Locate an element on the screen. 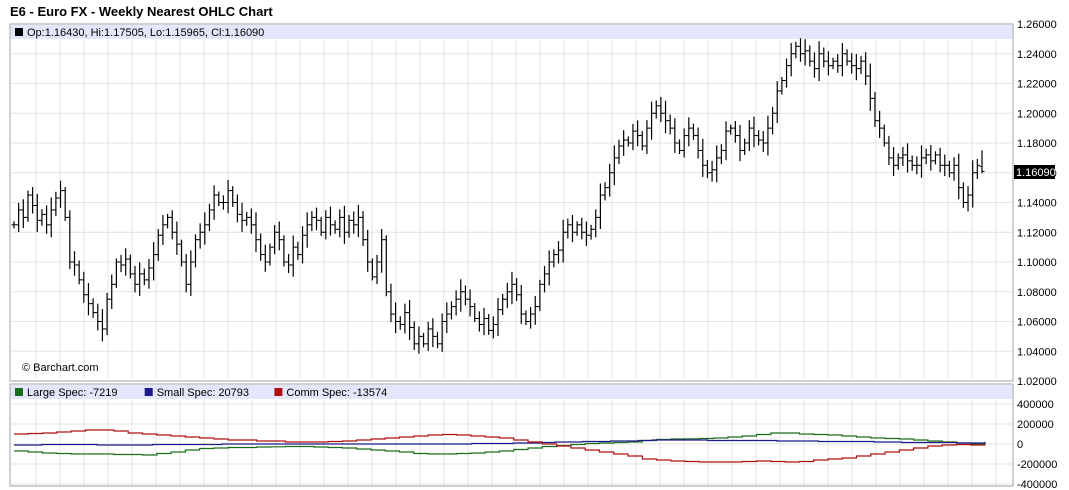 The height and width of the screenshot is (490, 1069). price-tick-label: 1.14000 is located at coordinates (1037, 204).